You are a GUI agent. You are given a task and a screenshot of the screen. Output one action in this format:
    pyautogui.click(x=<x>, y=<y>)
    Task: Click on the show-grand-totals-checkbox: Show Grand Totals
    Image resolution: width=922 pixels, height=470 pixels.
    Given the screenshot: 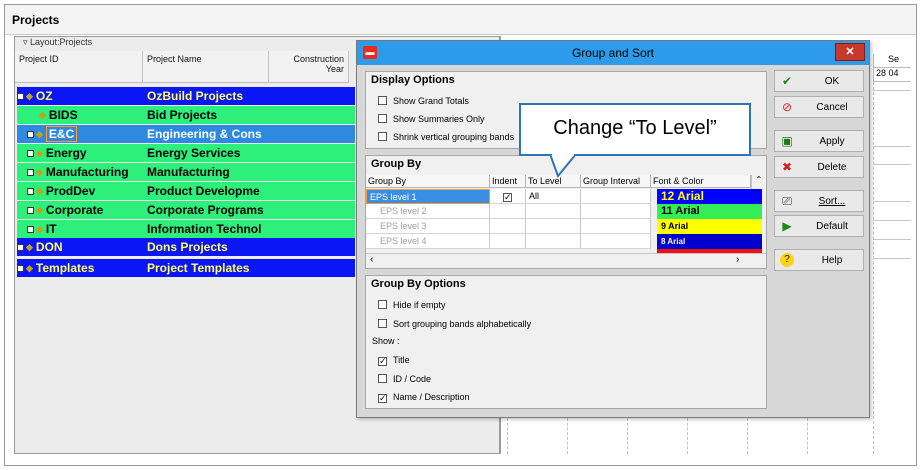 What is the action you would take?
    pyautogui.click(x=423, y=101)
    